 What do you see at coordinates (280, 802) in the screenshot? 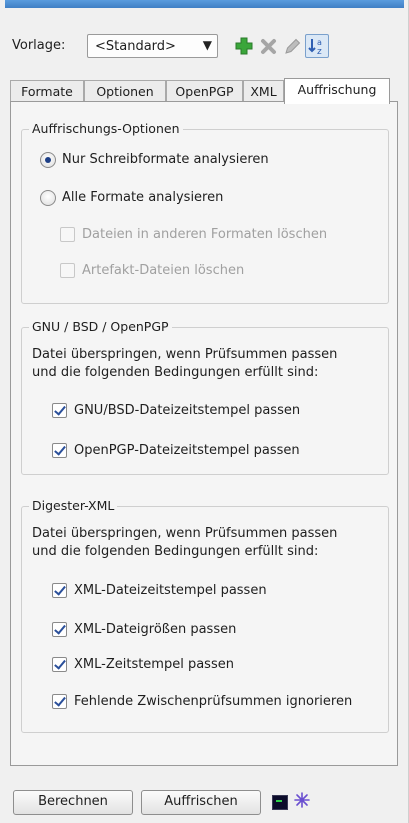
I see `terminal-icon` at bounding box center [280, 802].